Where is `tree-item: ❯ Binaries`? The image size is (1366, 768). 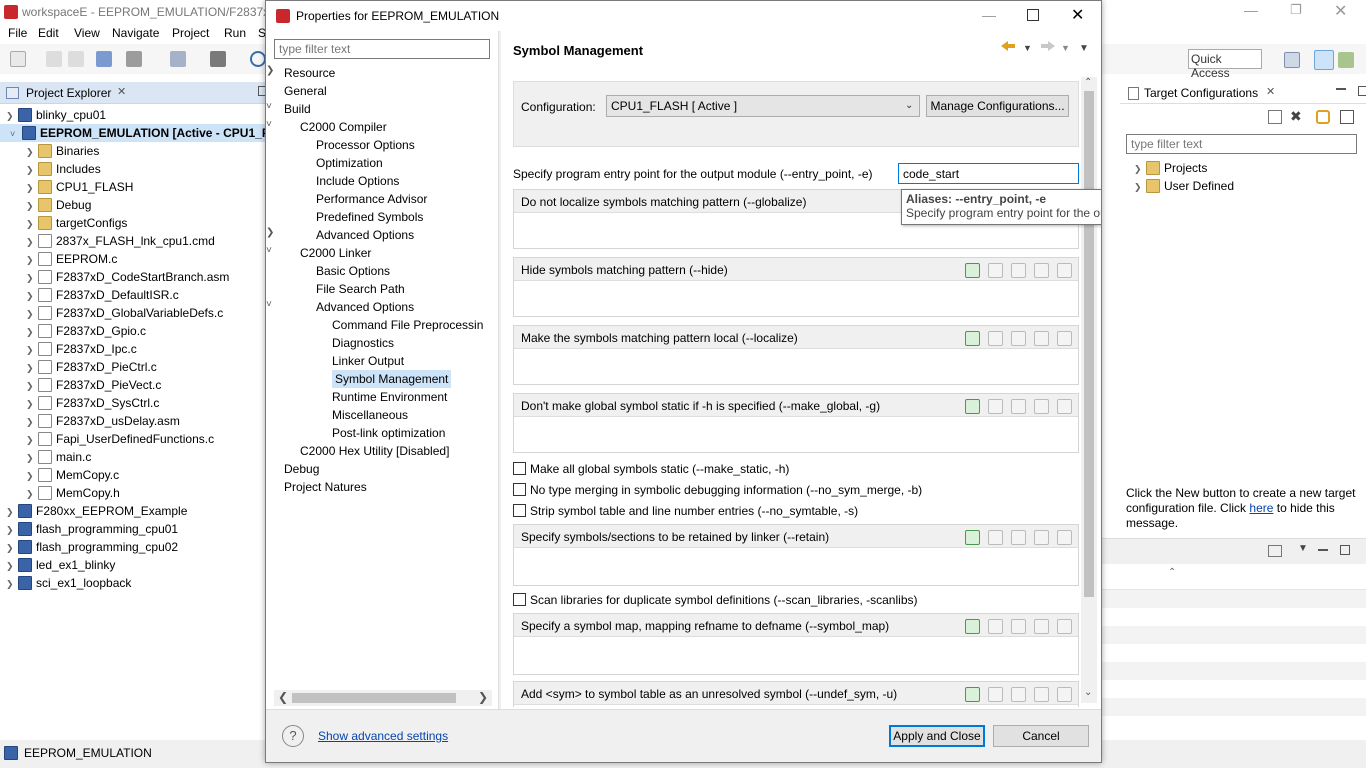
tree-item: ❯ Binaries is located at coordinates (62, 151).